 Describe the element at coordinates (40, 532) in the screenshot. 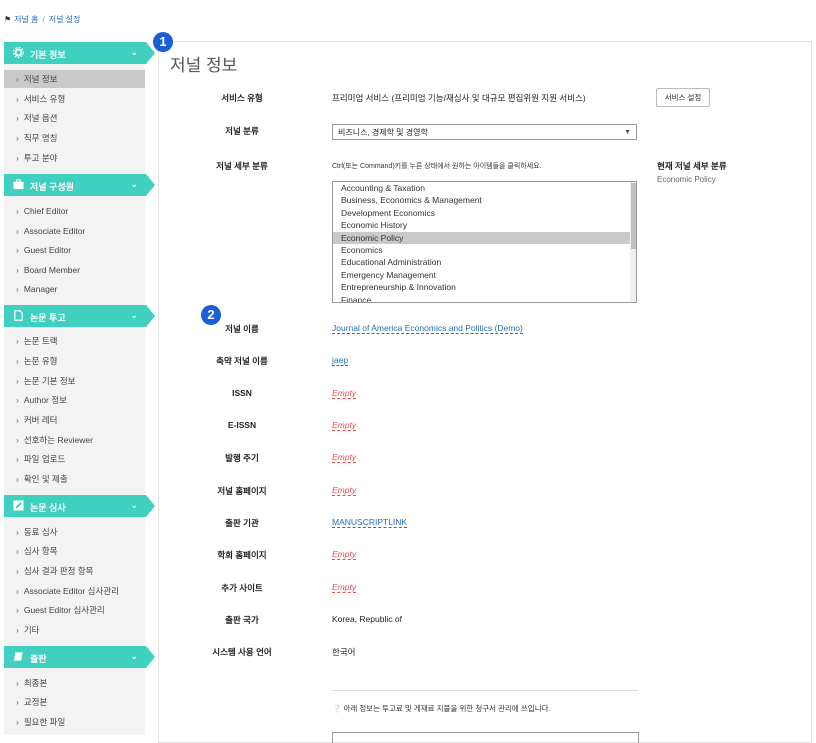

I see `sidebar-item-label: 동료 심사` at that location.